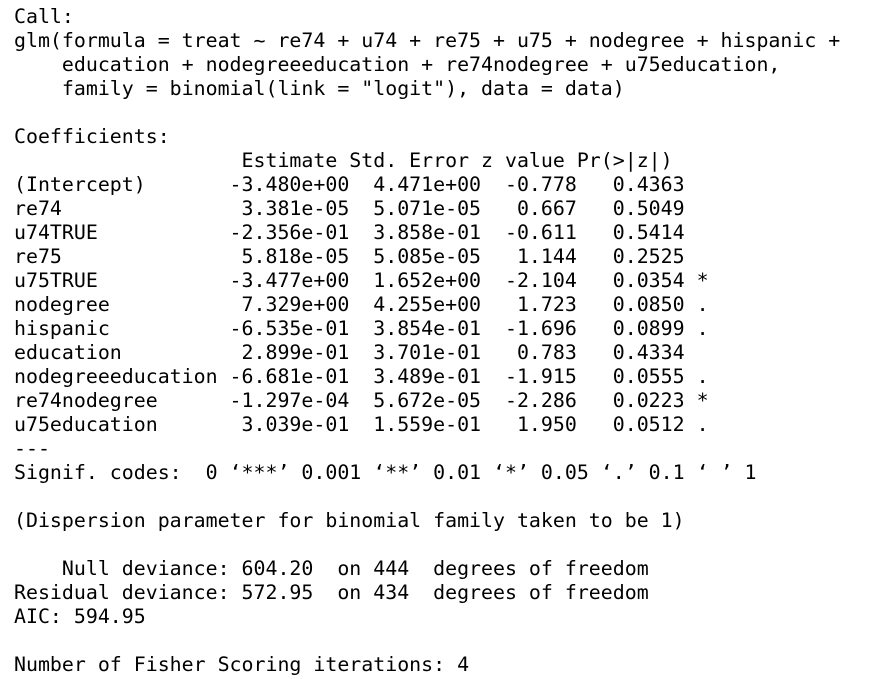 This screenshot has height=679, width=886. What do you see at coordinates (44, 16) in the screenshot?
I see `call-header: Call:` at bounding box center [44, 16].